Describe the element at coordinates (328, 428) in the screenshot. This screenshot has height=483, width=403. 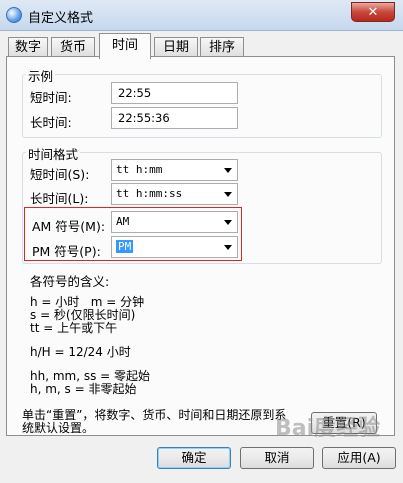
I see `watermark: Bai度经验` at that location.